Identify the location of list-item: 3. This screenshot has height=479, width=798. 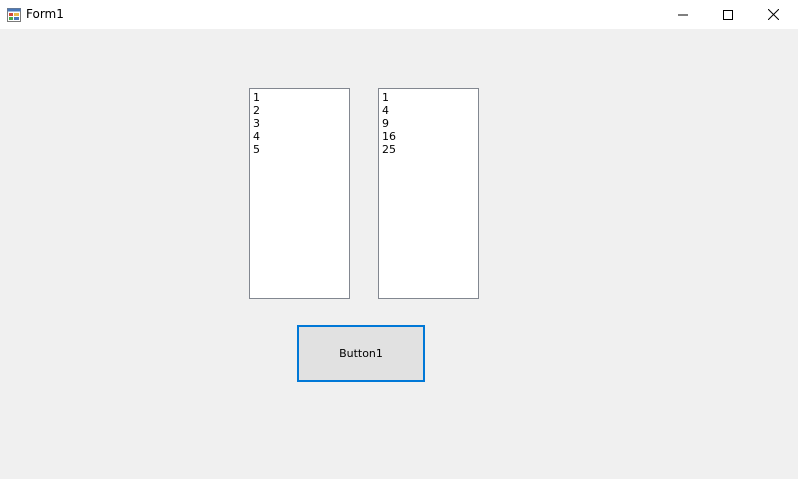
(301, 123).